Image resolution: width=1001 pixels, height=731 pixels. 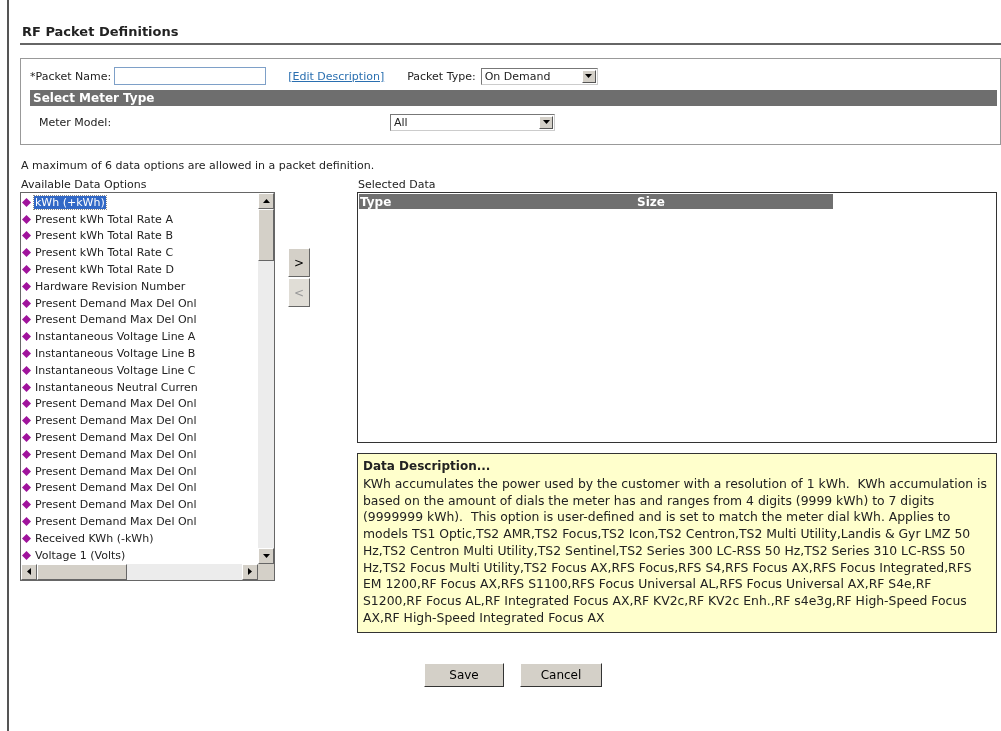 I want to click on cancel-button: Cancel, so click(x=561, y=675).